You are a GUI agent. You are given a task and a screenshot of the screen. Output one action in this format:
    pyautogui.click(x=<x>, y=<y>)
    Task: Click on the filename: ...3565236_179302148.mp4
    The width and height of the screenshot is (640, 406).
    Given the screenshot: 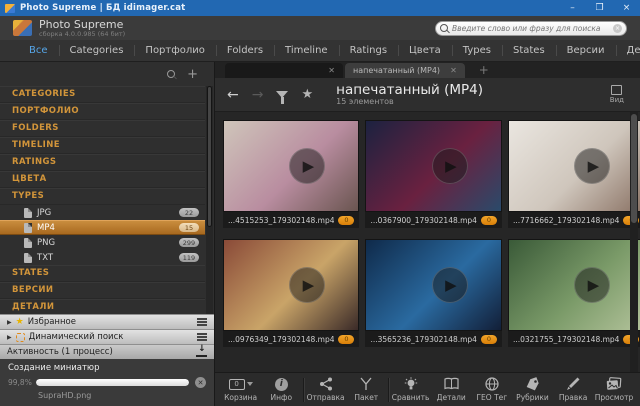 What is the action you would take?
    pyautogui.click(x=423, y=339)
    